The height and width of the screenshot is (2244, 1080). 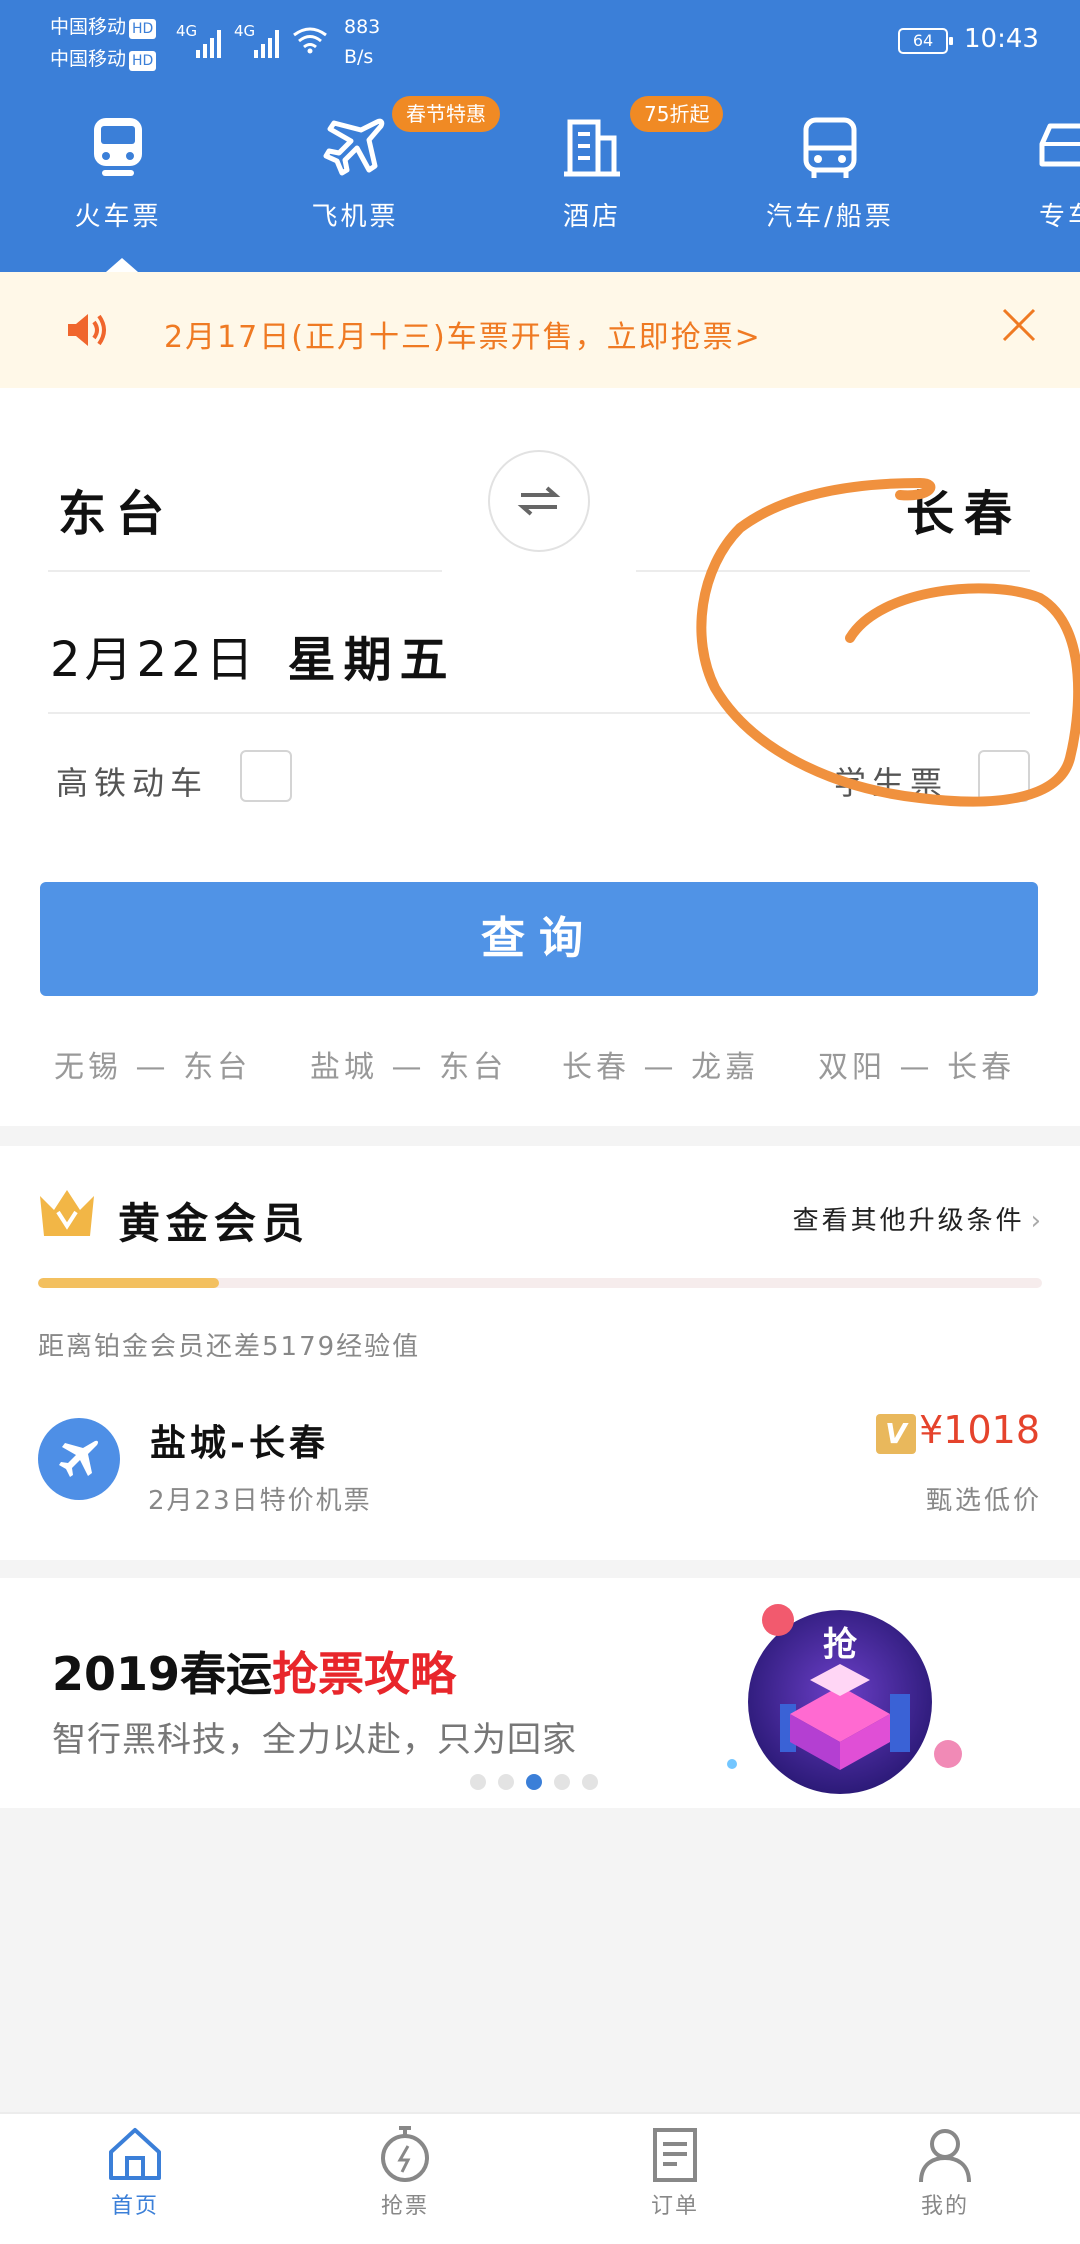 I want to click on tab-profile: 我的, so click(x=945, y=2179).